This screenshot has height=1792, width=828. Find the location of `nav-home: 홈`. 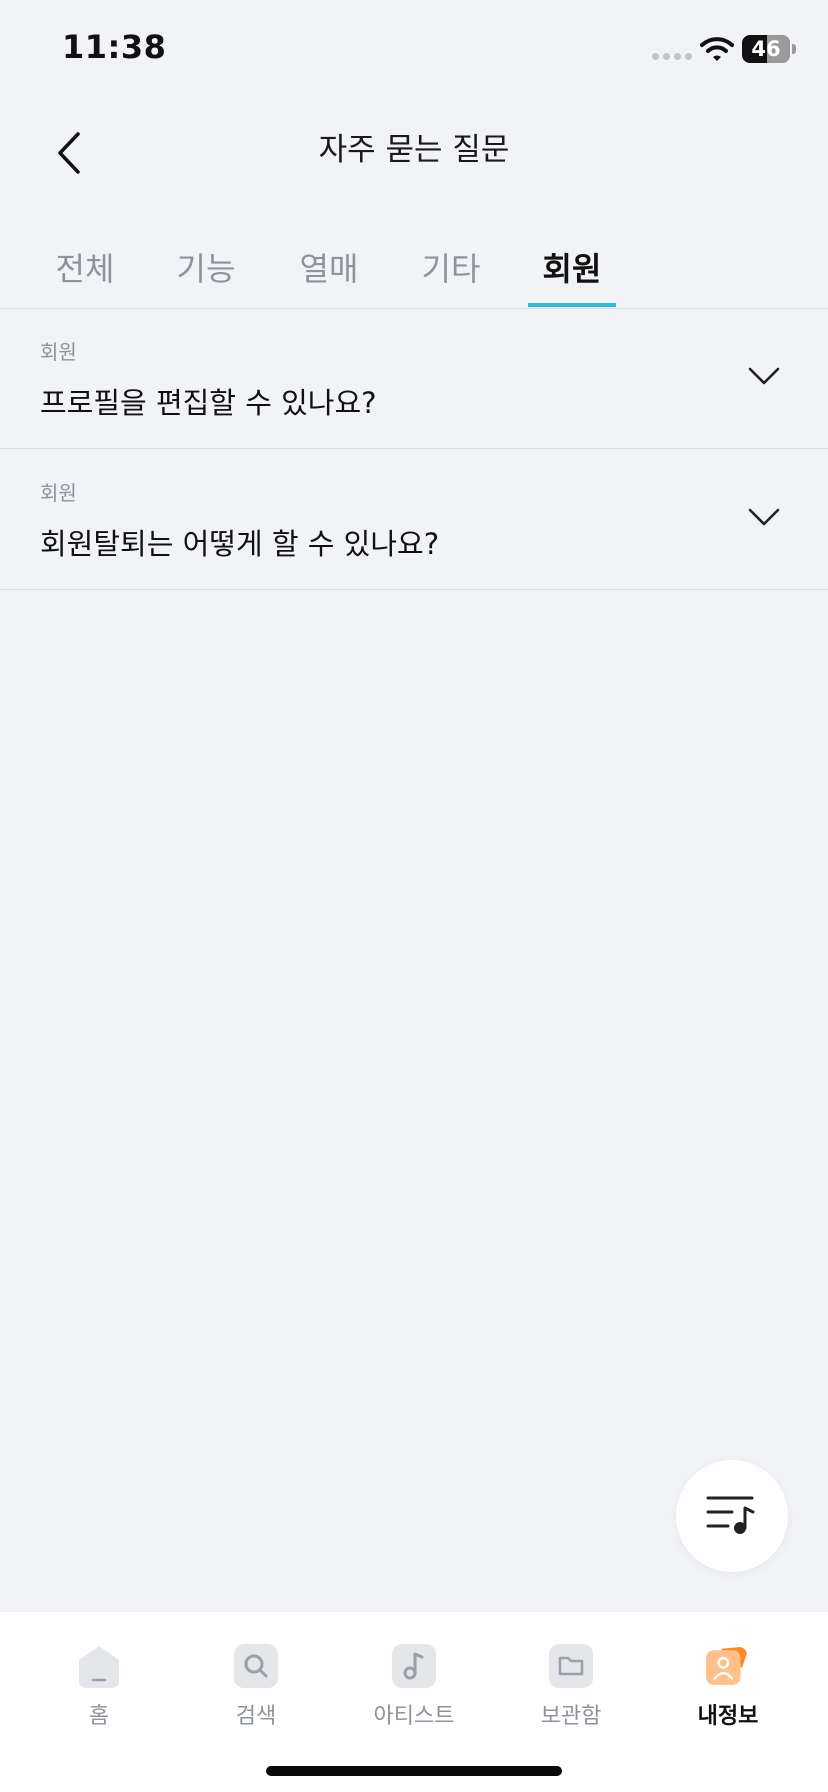

nav-home: 홈 is located at coordinates (99, 1678).